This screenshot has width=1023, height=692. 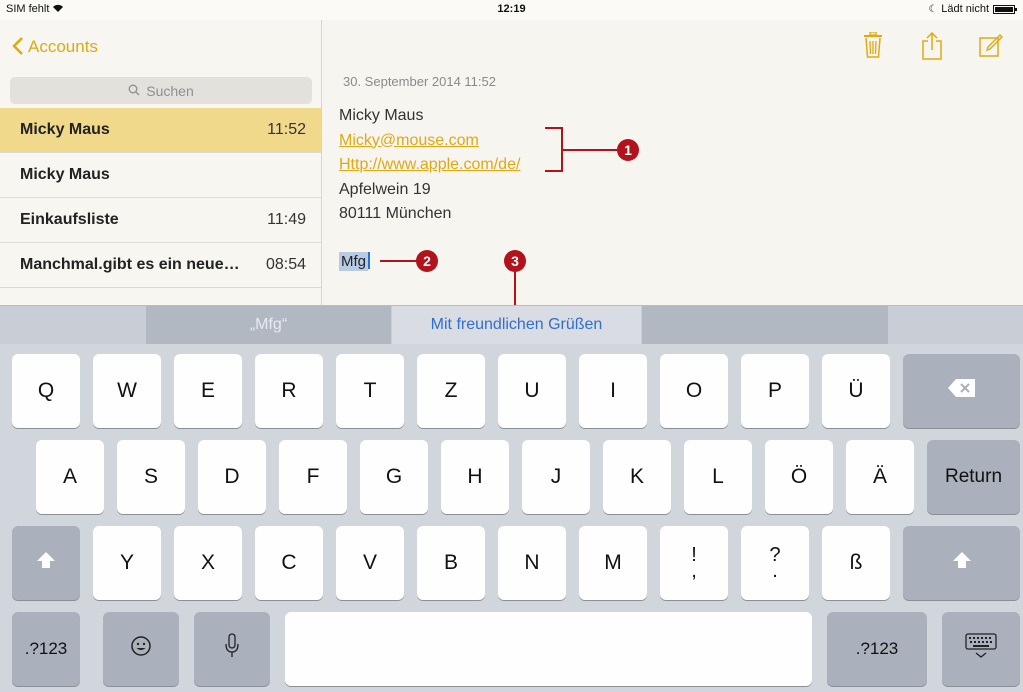 What do you see at coordinates (877, 649) in the screenshot?
I see `numbers-key-right: .?123` at bounding box center [877, 649].